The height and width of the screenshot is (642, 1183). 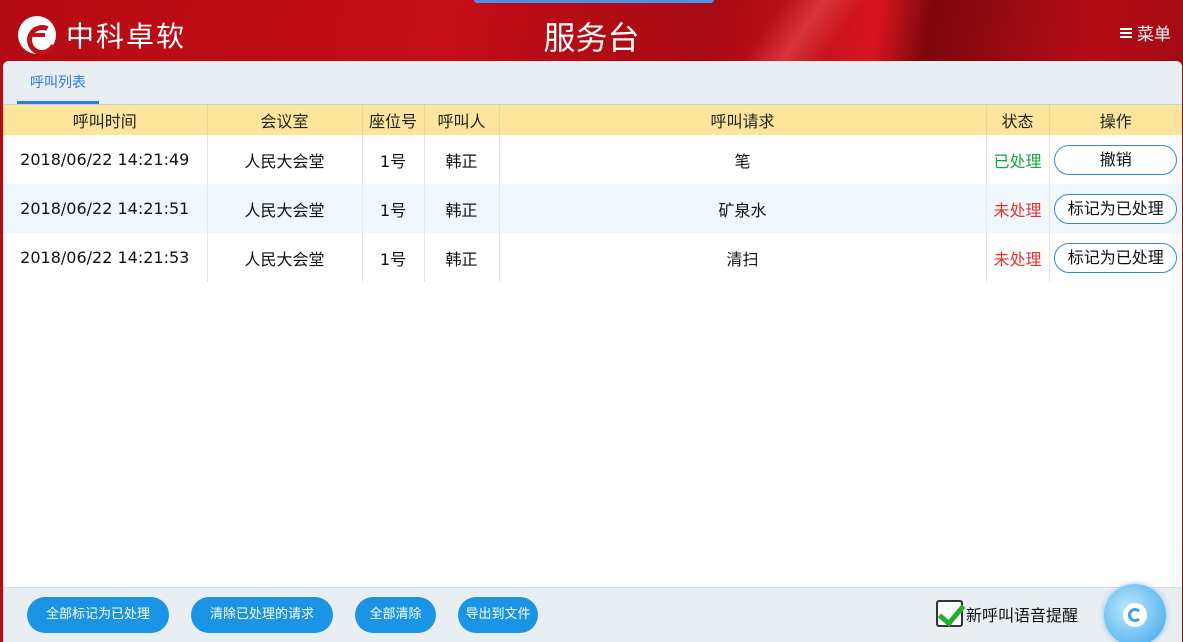 I want to click on floating-logo-icon, so click(x=1135, y=613).